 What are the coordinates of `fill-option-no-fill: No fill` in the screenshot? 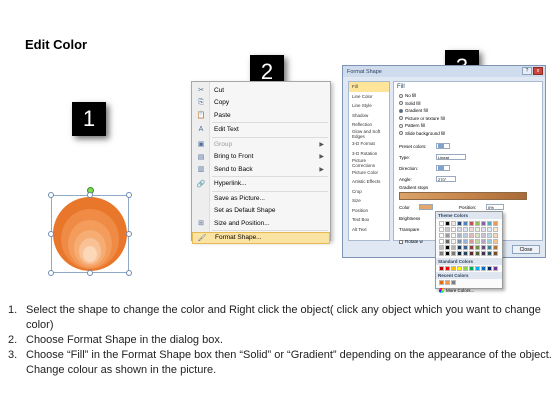 It's located at (407, 95).